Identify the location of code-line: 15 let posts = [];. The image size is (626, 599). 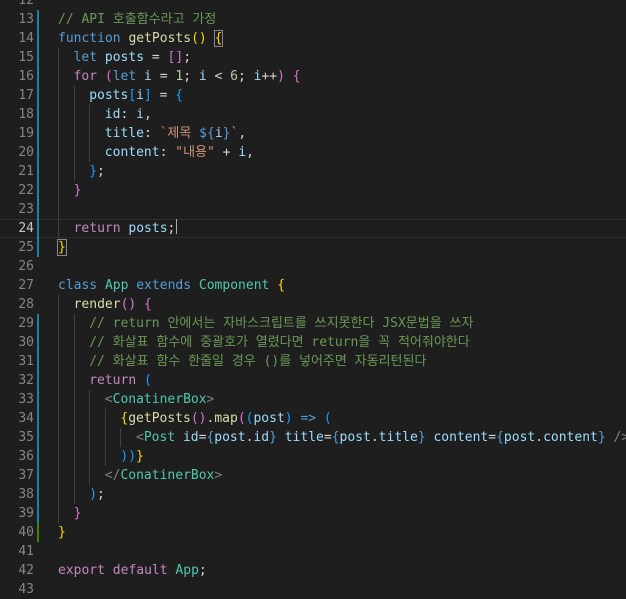
(313, 57).